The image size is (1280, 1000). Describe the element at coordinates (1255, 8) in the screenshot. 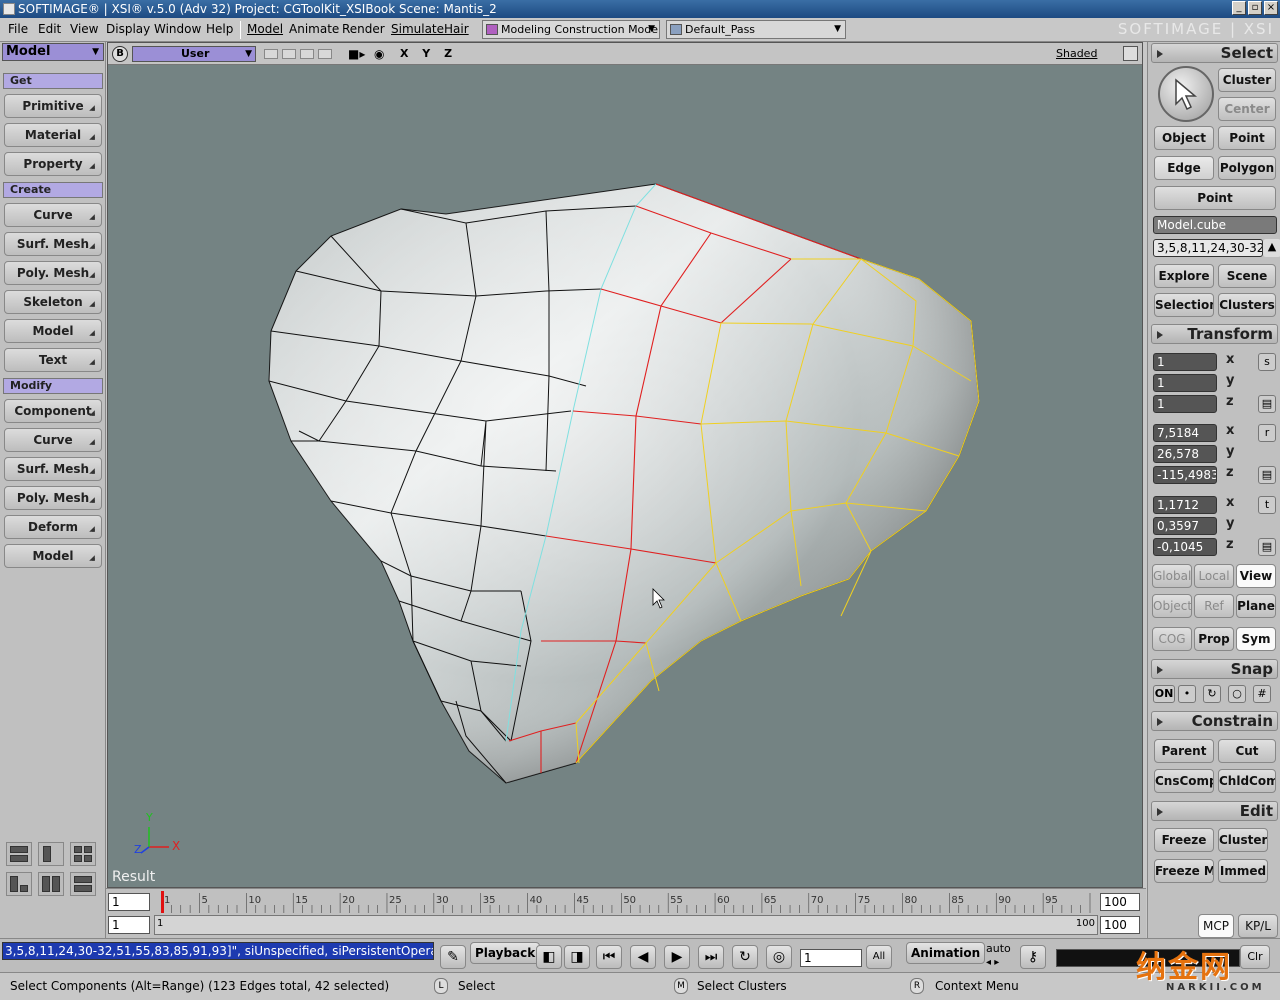

I see `restore-button: ▫` at that location.